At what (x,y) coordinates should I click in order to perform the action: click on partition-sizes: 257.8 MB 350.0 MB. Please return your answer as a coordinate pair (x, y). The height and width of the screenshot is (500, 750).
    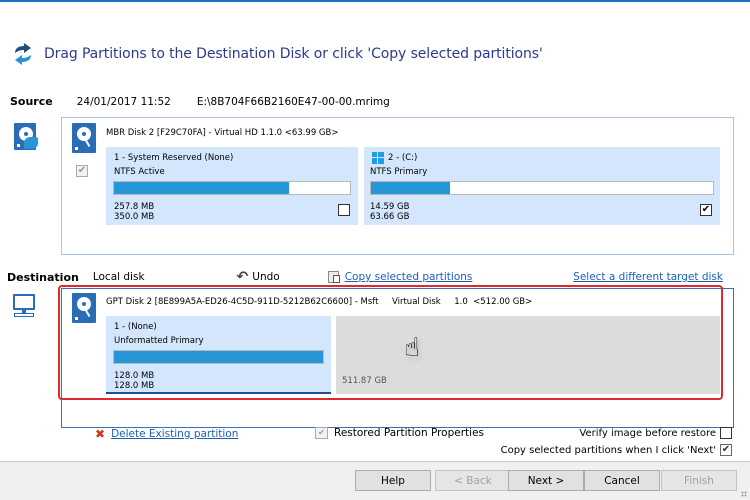
    Looking at the image, I should click on (134, 212).